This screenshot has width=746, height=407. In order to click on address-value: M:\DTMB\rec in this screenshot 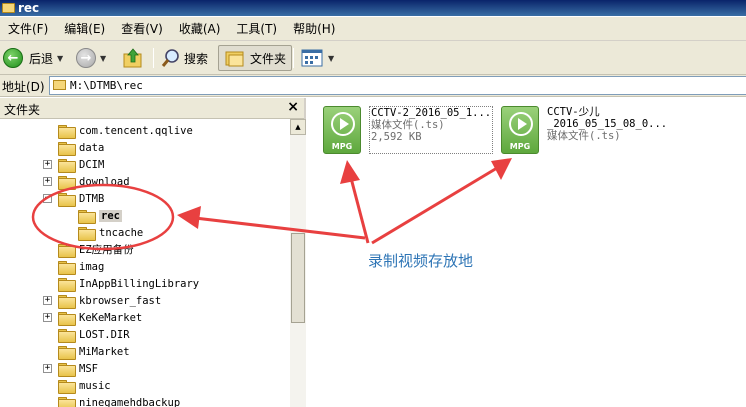, I will do `click(106, 85)`.